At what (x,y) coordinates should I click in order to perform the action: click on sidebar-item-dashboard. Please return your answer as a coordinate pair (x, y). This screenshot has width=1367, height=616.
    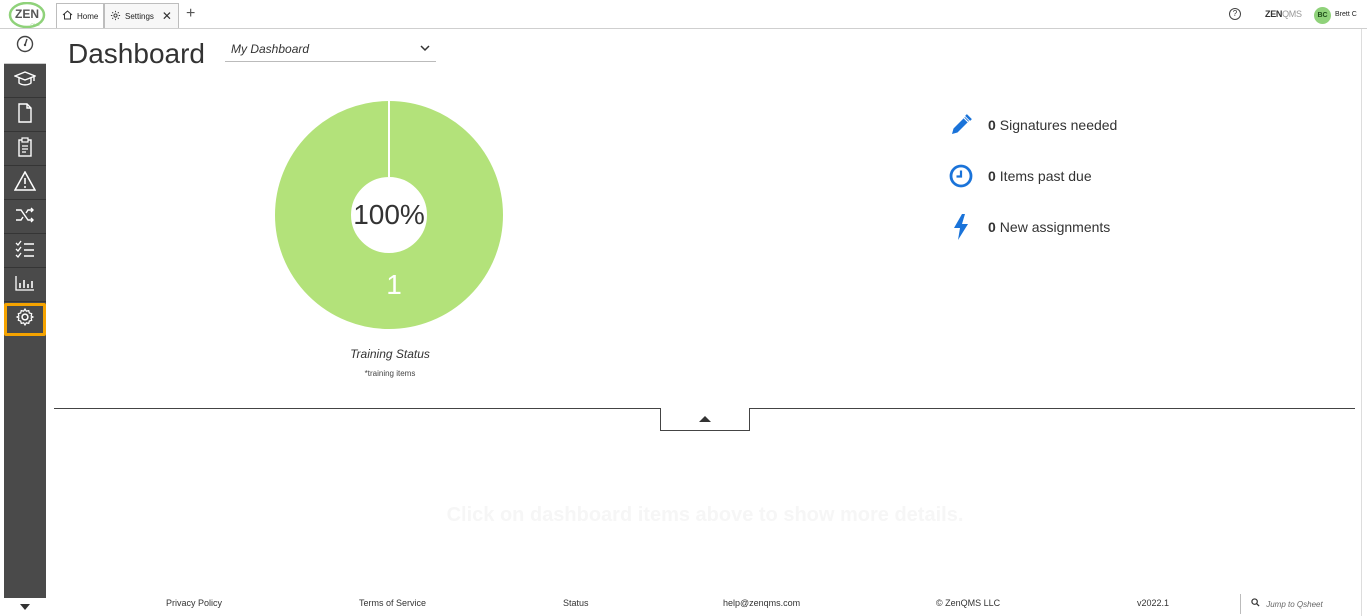
    Looking at the image, I should click on (25, 46).